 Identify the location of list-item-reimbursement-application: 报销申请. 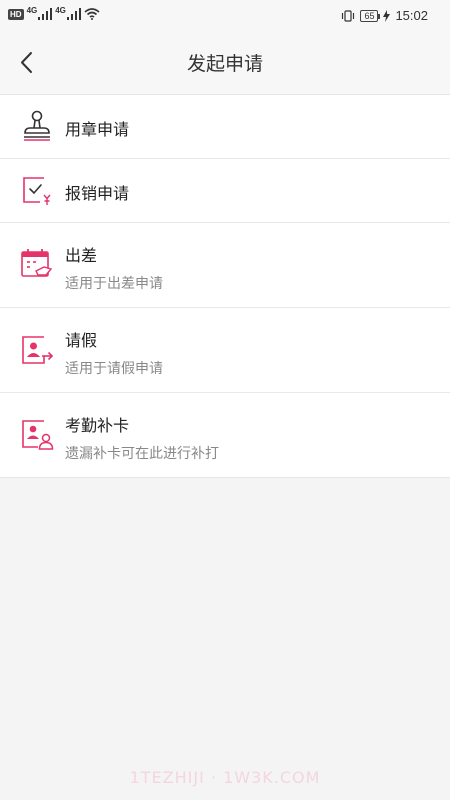
(225, 190).